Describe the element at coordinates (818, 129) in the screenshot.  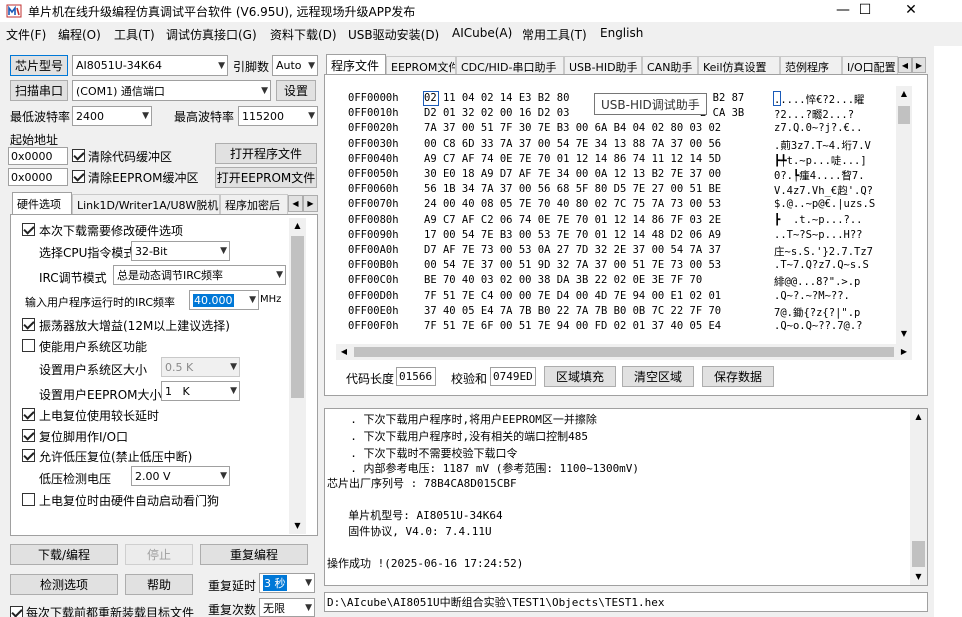
I see `hex-ascii: z7.Q.0~?j?.€..` at that location.